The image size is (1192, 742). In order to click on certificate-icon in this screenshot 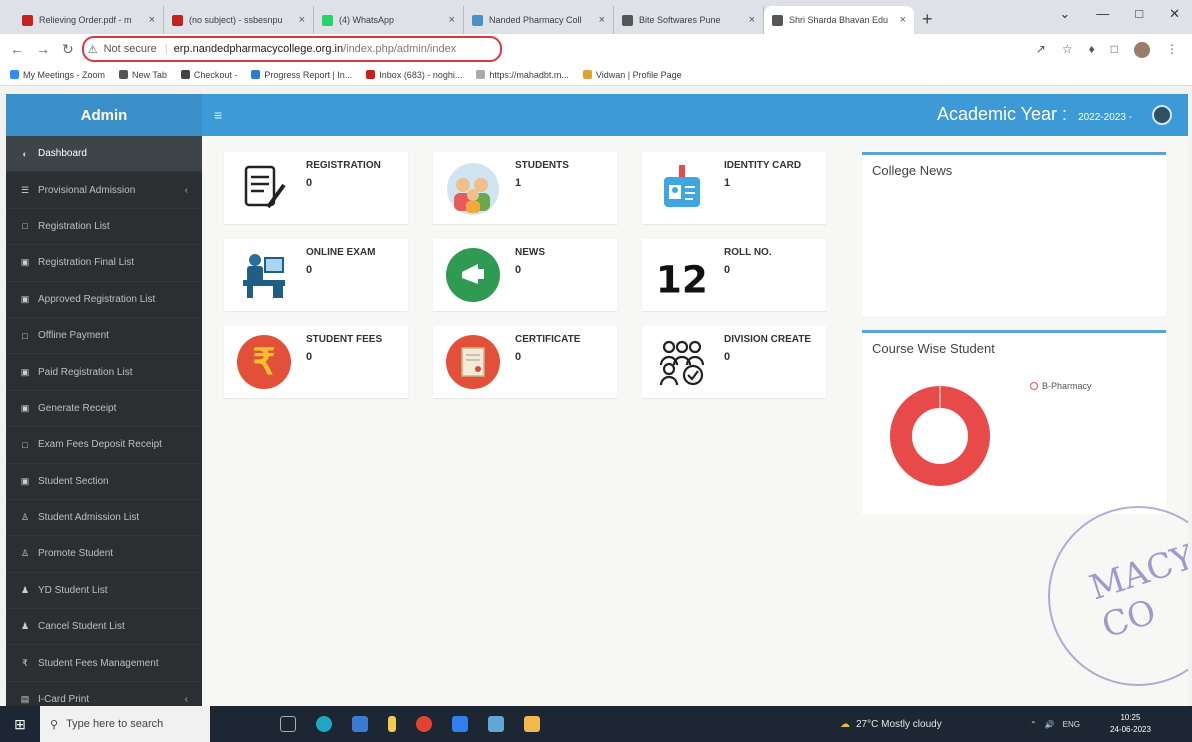, I will do `click(473, 362)`.